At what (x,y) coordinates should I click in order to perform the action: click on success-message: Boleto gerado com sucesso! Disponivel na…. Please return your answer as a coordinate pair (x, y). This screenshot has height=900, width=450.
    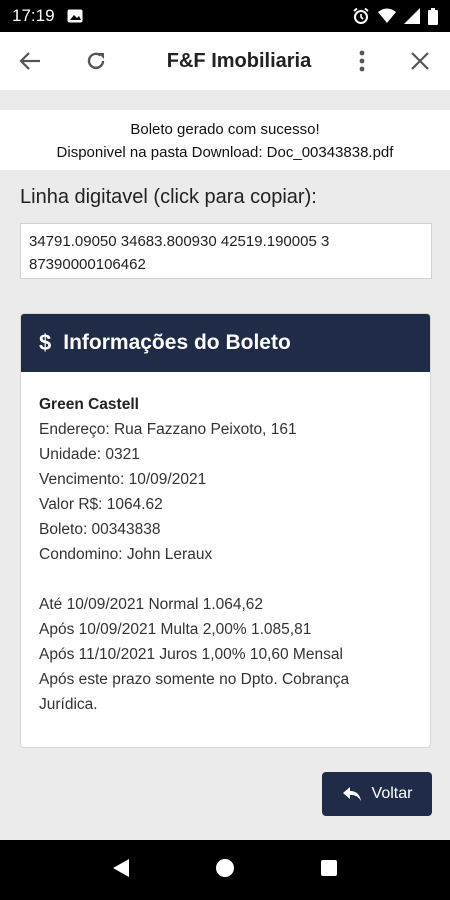
    Looking at the image, I should click on (225, 140).